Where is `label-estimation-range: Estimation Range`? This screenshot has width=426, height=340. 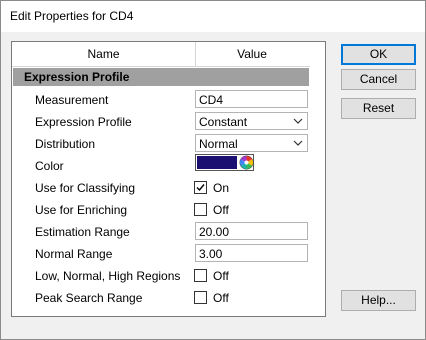 label-estimation-range: Estimation Range is located at coordinates (82, 232).